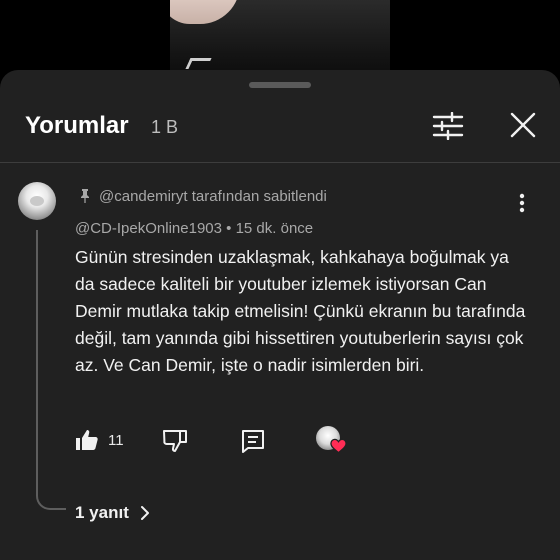  I want to click on sliders-icon, so click(448, 126).